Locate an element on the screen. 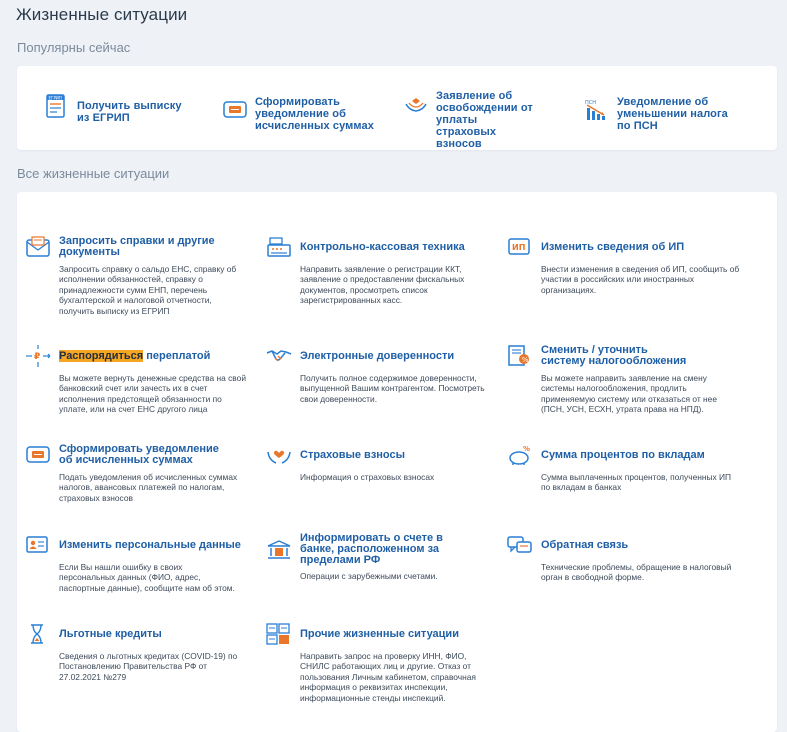  situation-title: Изменить сведения об ИП is located at coordinates (613, 246).